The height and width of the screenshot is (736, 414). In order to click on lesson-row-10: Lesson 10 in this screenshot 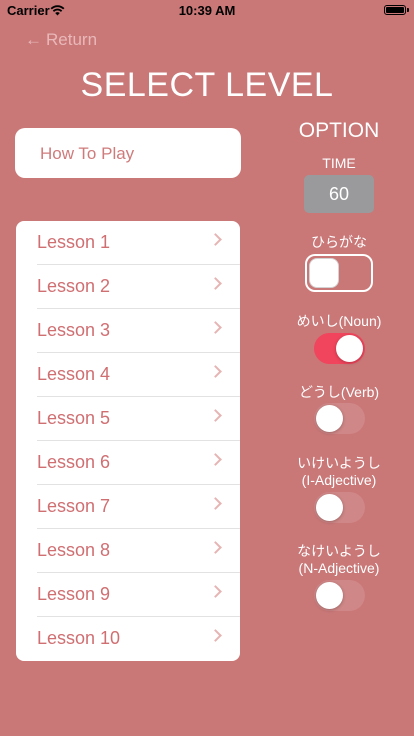, I will do `click(128, 639)`.